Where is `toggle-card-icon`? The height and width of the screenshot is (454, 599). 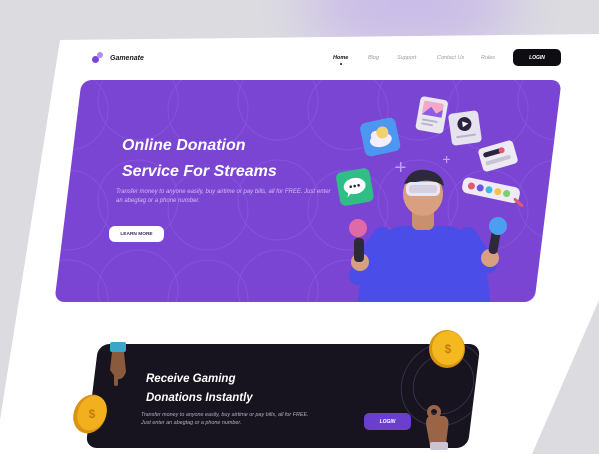 toggle-card-icon is located at coordinates (498, 156).